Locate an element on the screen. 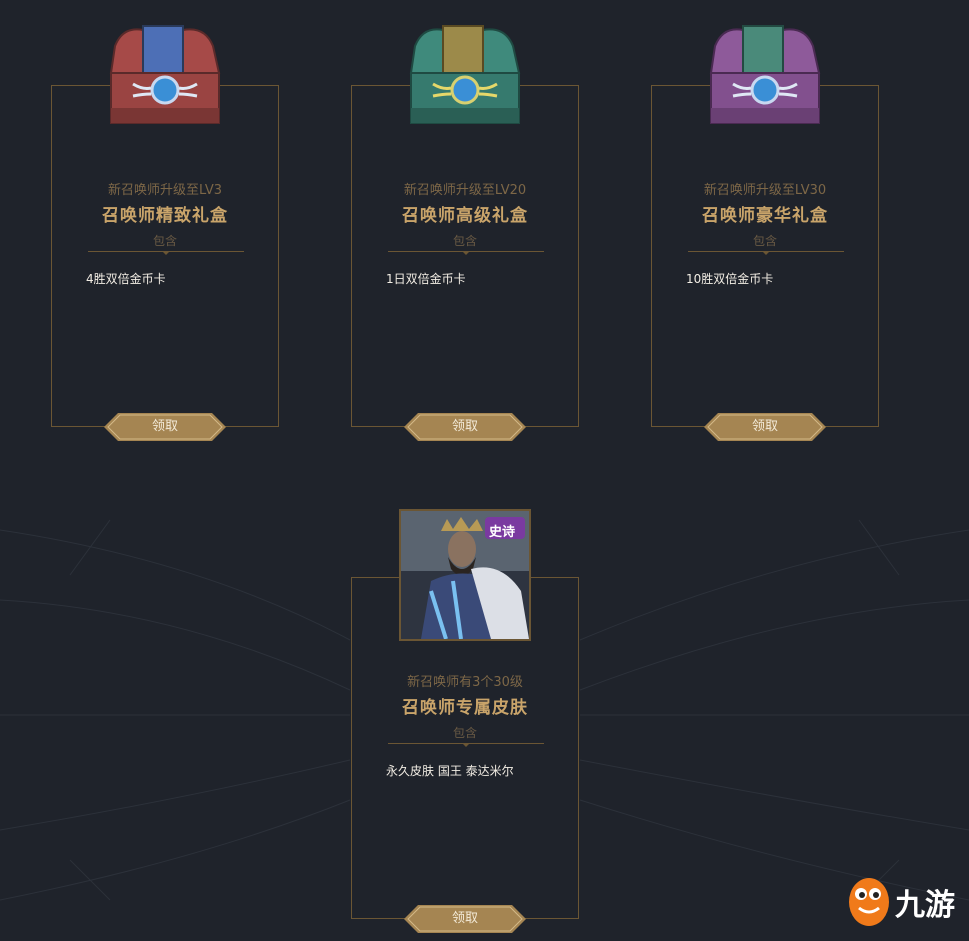 The image size is (969, 941). jiuyou-logo: 九游 is located at coordinates (905, 902).